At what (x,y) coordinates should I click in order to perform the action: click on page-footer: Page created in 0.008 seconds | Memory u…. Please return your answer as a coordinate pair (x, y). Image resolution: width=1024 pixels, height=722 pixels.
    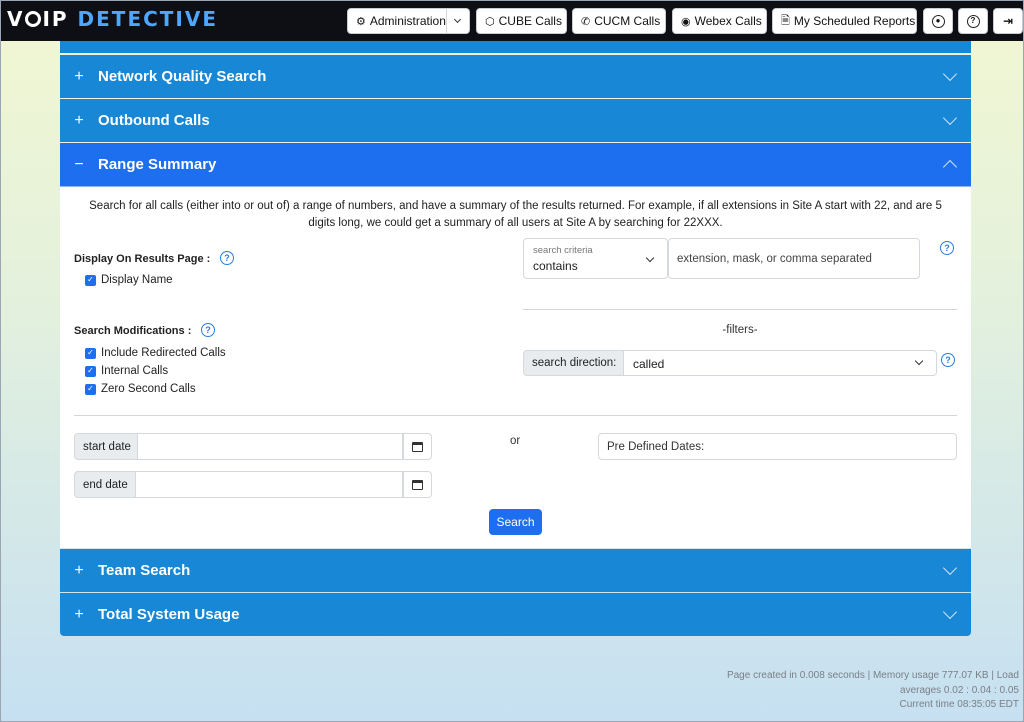
    Looking at the image, I should click on (859, 691).